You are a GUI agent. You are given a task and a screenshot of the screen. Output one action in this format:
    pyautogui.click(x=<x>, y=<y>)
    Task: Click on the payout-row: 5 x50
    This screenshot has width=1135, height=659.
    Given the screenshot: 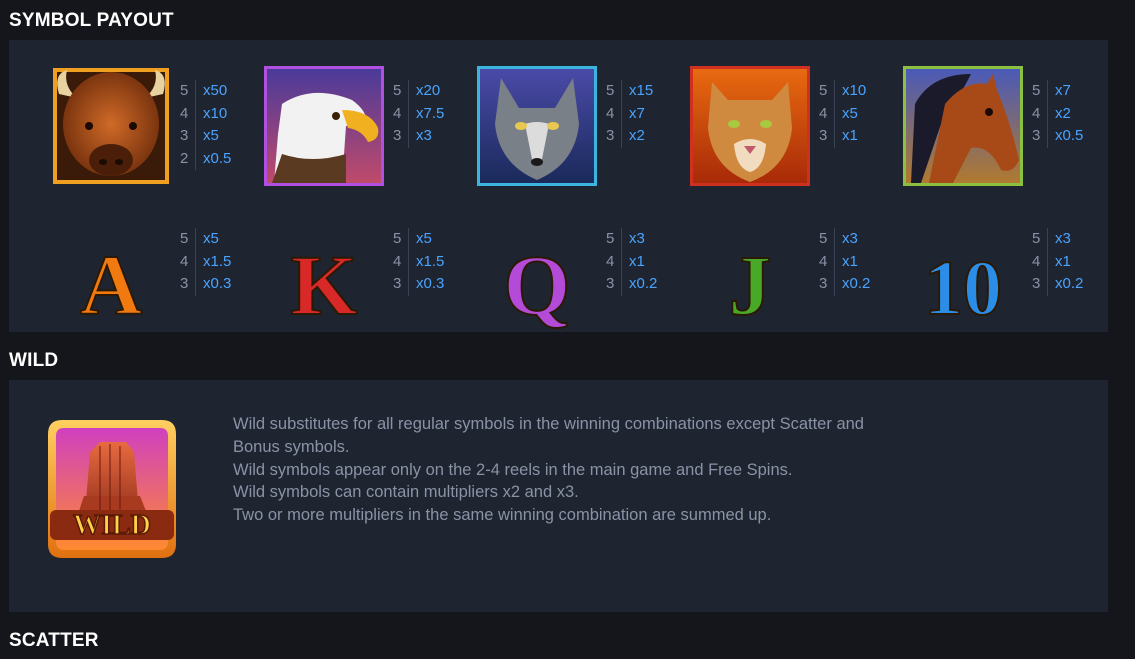 What is the action you would take?
    pyautogui.click(x=205, y=91)
    